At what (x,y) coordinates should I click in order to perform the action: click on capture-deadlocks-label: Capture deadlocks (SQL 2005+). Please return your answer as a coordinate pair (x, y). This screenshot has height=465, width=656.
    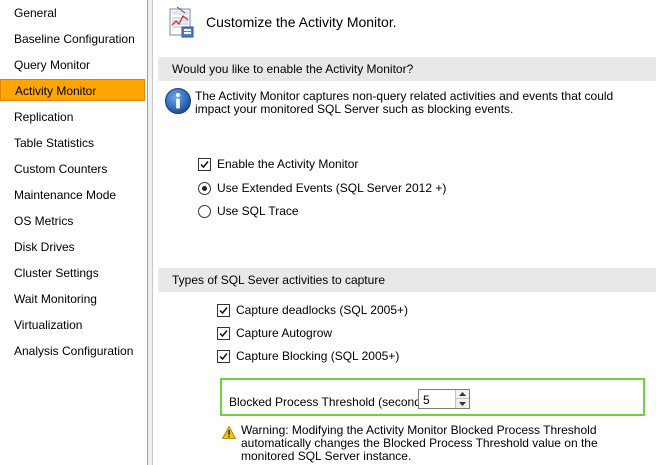
    Looking at the image, I should click on (322, 310).